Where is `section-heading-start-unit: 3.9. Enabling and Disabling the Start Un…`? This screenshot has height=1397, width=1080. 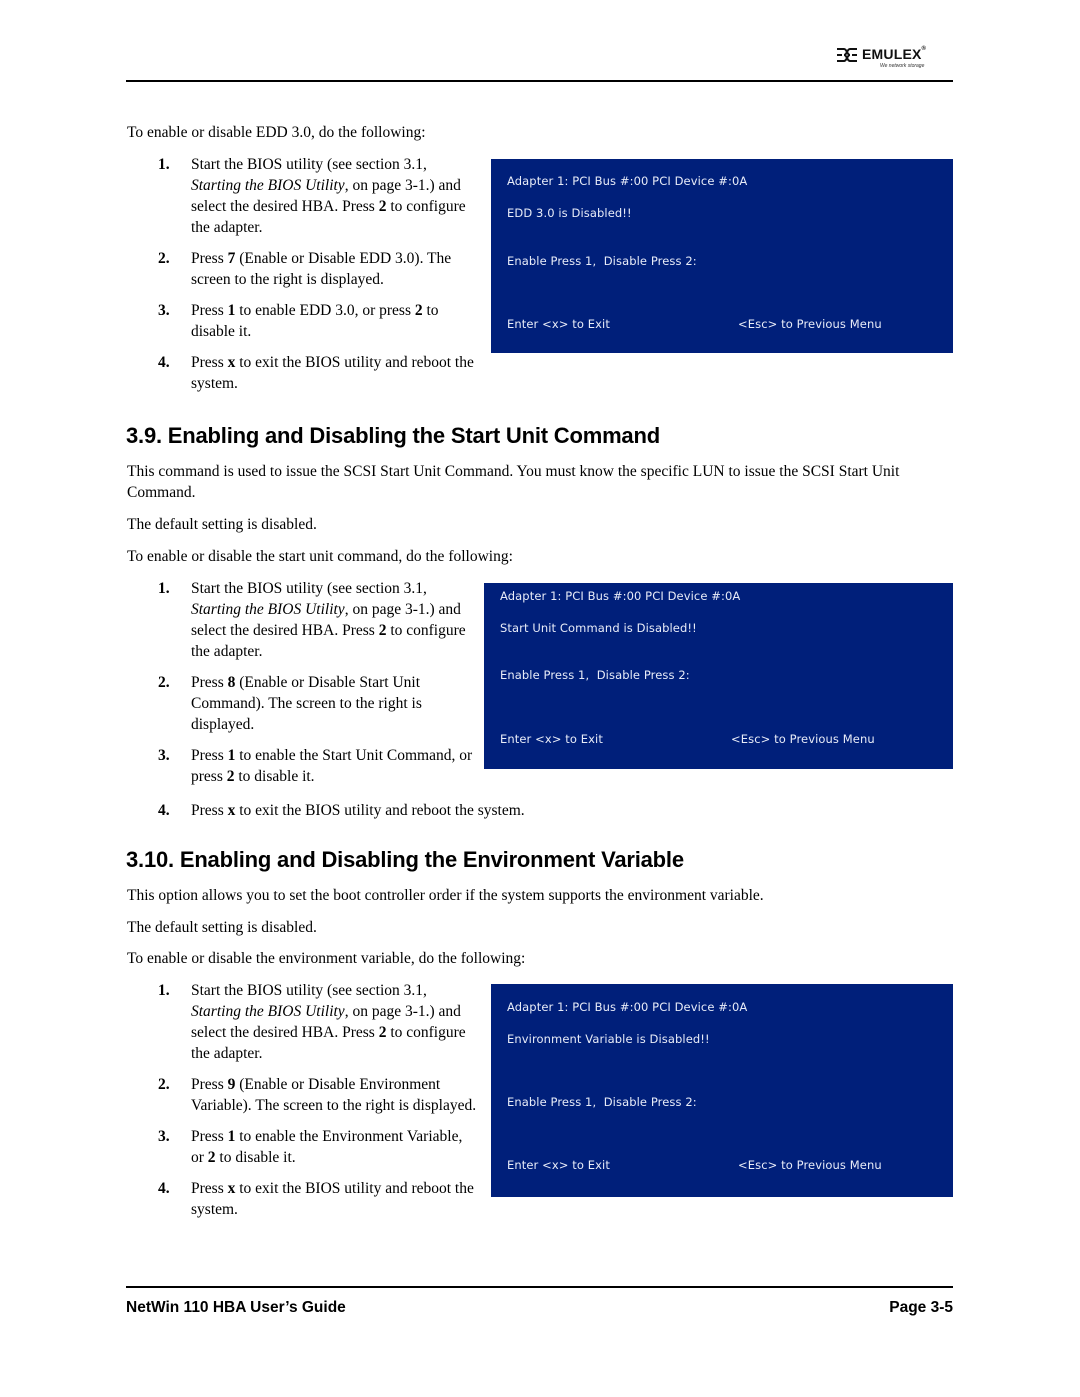 section-heading-start-unit: 3.9. Enabling and Disabling the Start Un… is located at coordinates (393, 435).